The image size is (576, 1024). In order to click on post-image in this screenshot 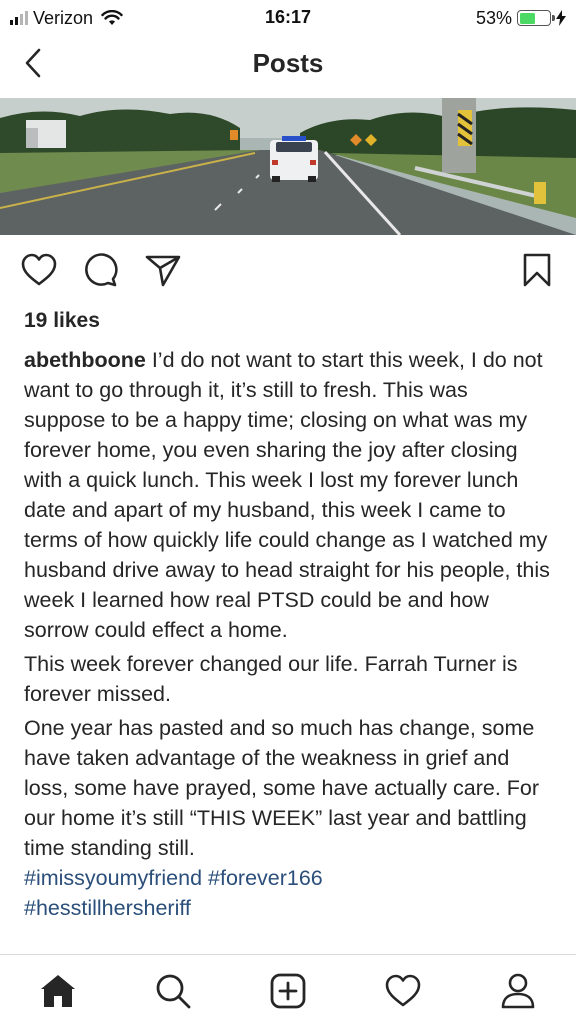, I will do `click(288, 166)`.